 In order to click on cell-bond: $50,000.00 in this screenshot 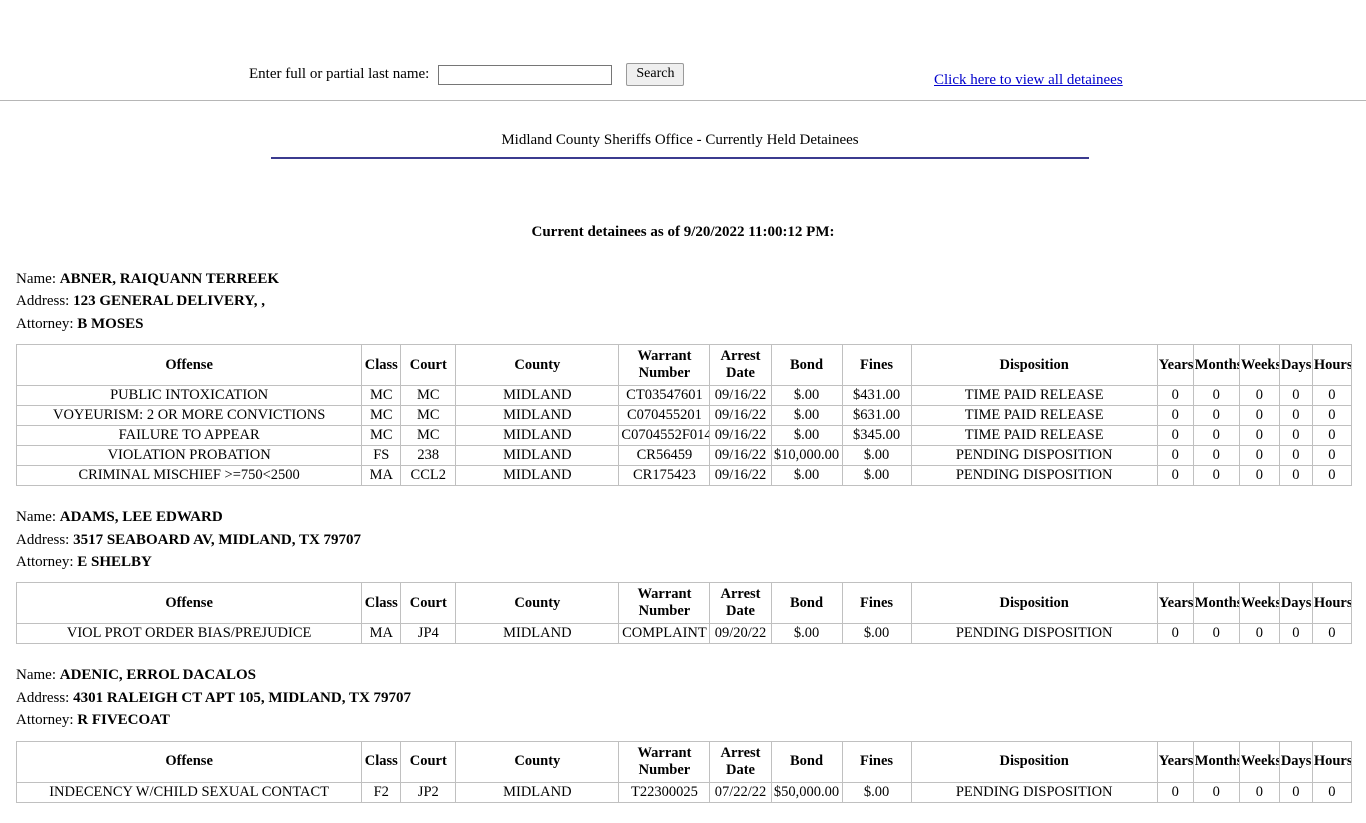, I will do `click(806, 792)`.